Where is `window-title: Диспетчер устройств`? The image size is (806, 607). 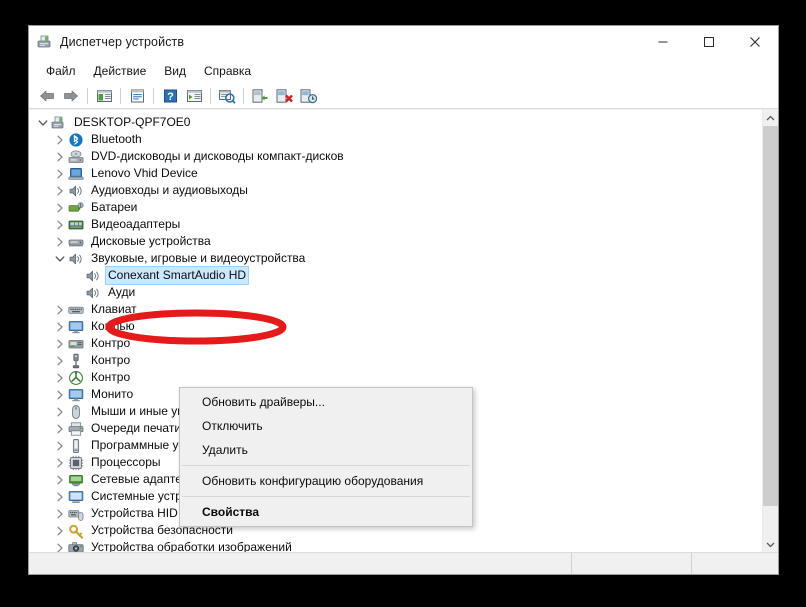
window-title: Диспетчер устройств is located at coordinates (122, 42).